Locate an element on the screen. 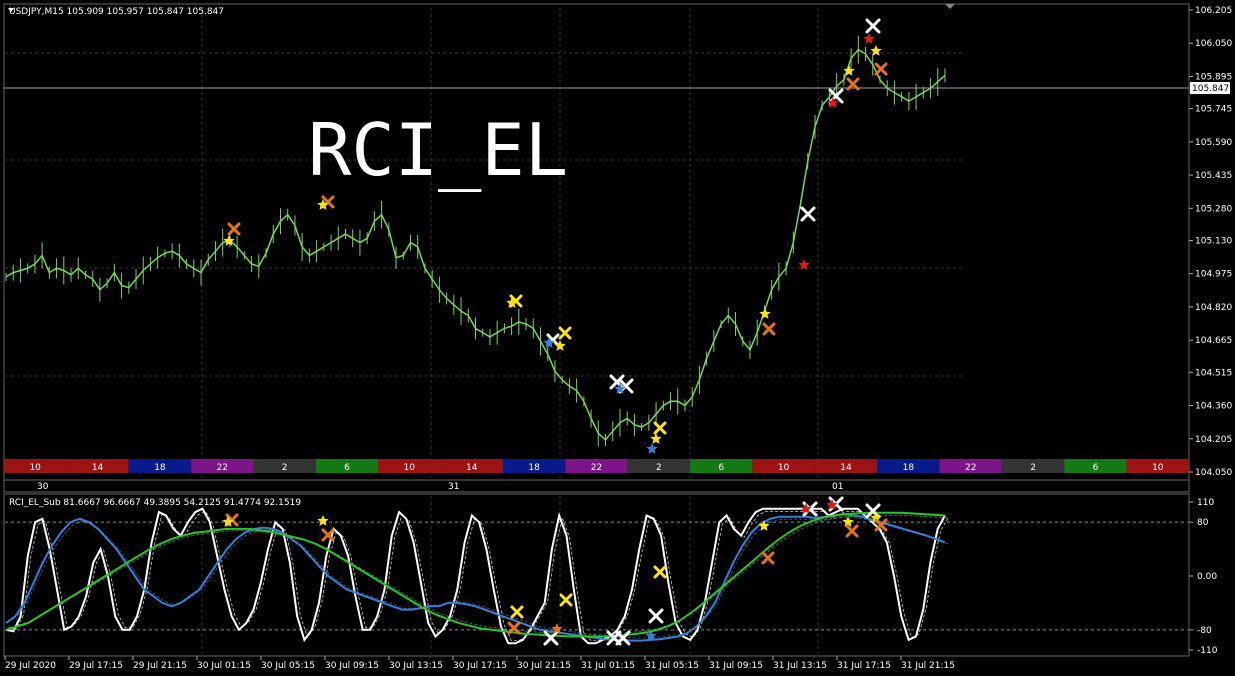 This screenshot has height=676, width=1235. price-tick-label: 105.745 is located at coordinates (1213, 110).